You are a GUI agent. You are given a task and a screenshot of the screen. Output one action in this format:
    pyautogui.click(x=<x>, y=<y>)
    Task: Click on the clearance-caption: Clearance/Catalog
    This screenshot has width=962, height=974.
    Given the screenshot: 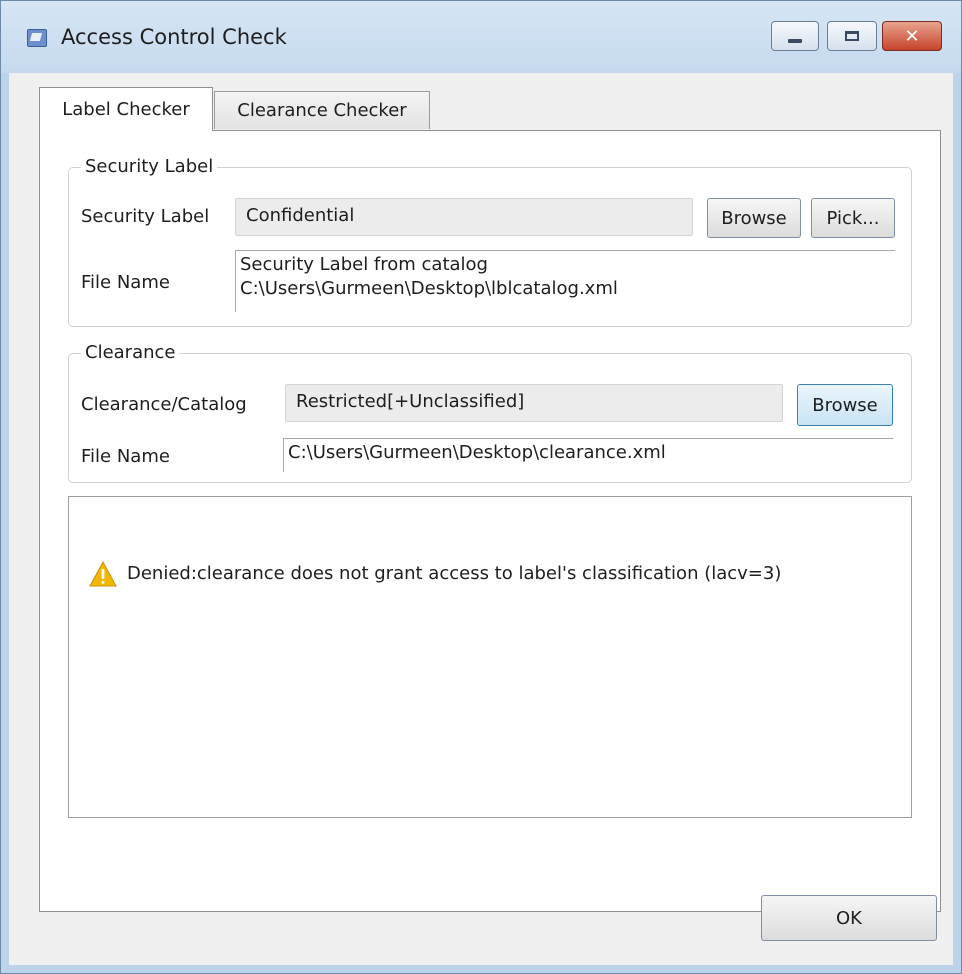 What is the action you would take?
    pyautogui.click(x=164, y=404)
    